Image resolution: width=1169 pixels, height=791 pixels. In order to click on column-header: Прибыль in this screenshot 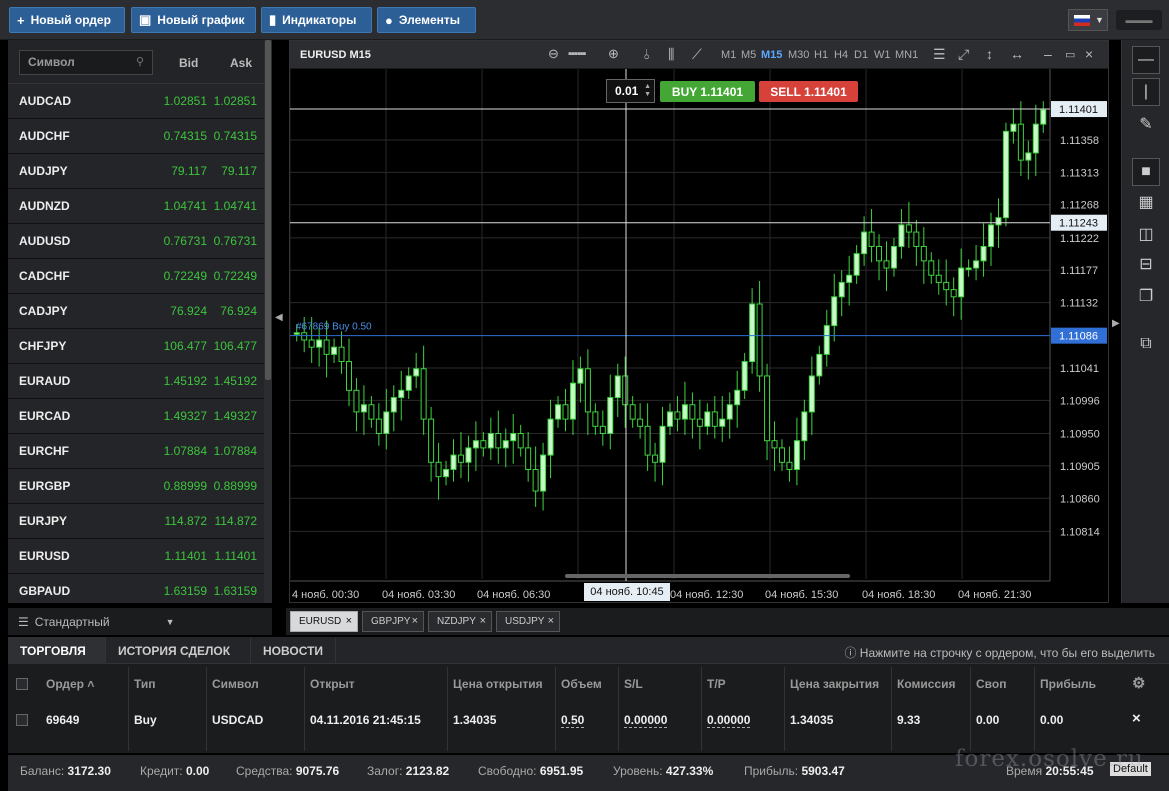, I will do `click(1068, 684)`.